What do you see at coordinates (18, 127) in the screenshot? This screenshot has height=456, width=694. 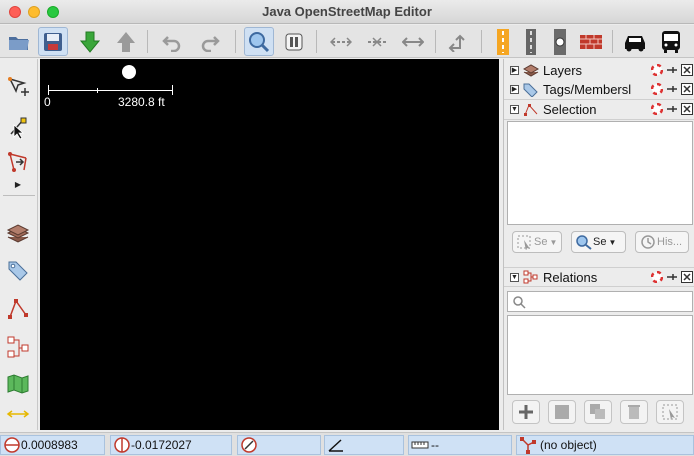 I see `draw-mode-button` at bounding box center [18, 127].